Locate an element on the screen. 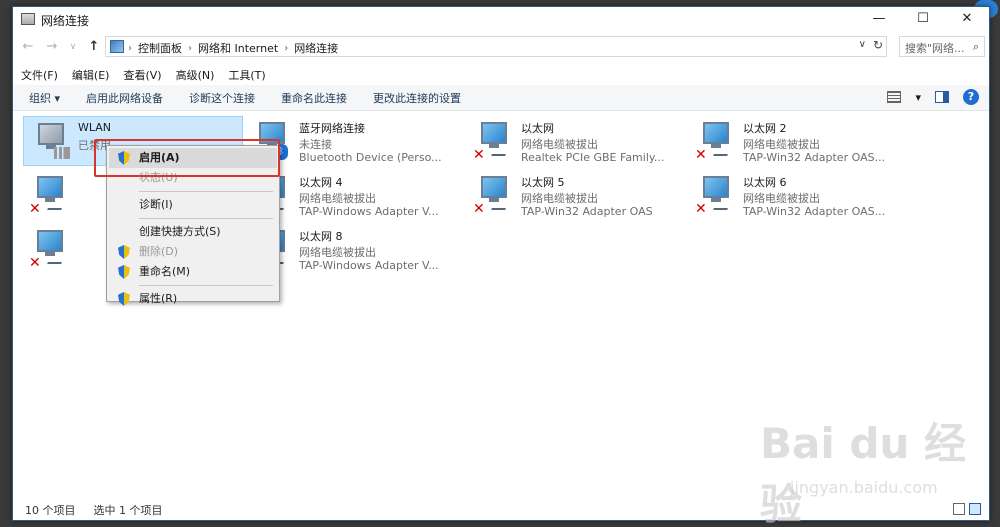  forward-arrow-icon: → is located at coordinates (52, 47).